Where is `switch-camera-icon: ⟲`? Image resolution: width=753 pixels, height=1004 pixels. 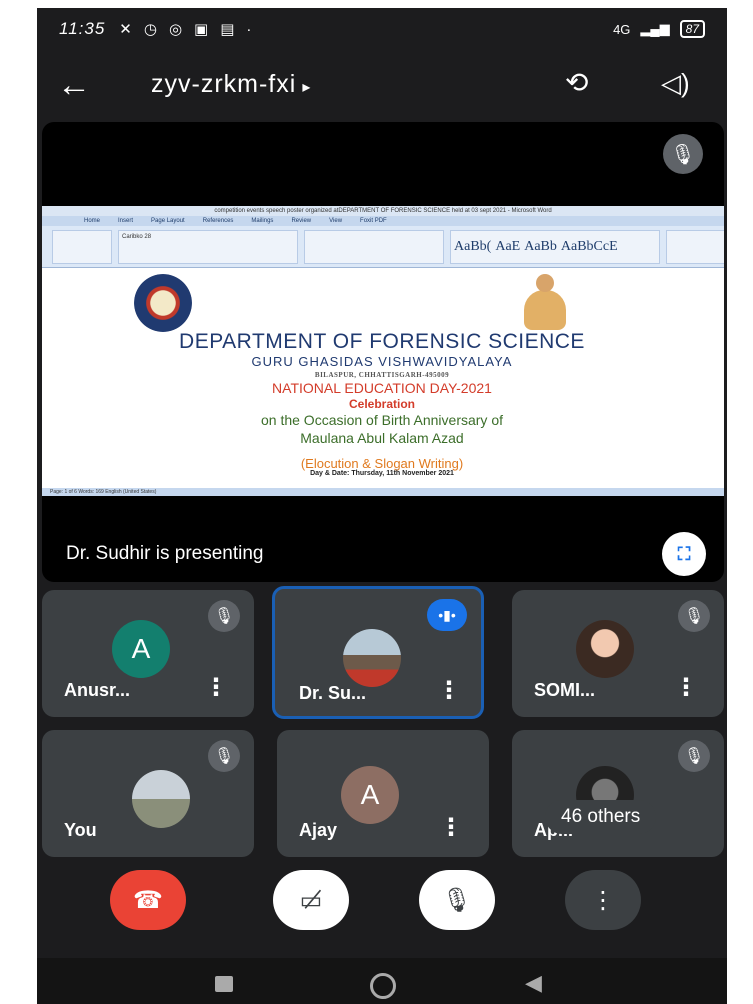
switch-camera-icon: ⟲ is located at coordinates (576, 82).